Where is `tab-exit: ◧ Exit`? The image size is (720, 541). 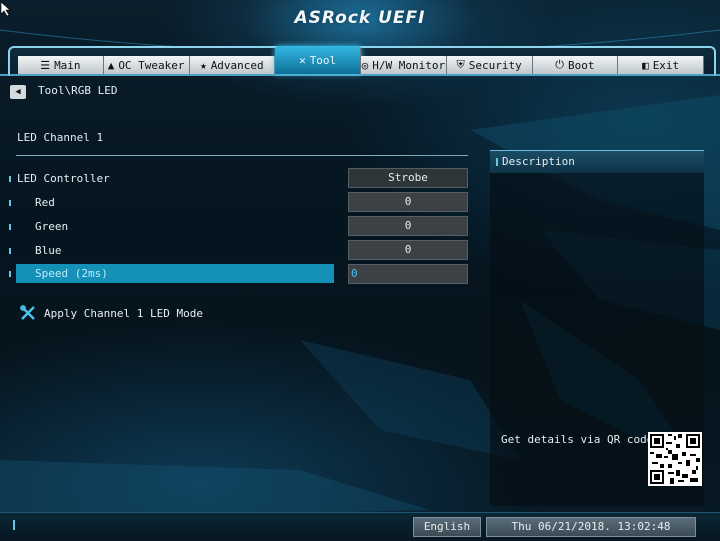 tab-exit: ◧ Exit is located at coordinates (661, 65).